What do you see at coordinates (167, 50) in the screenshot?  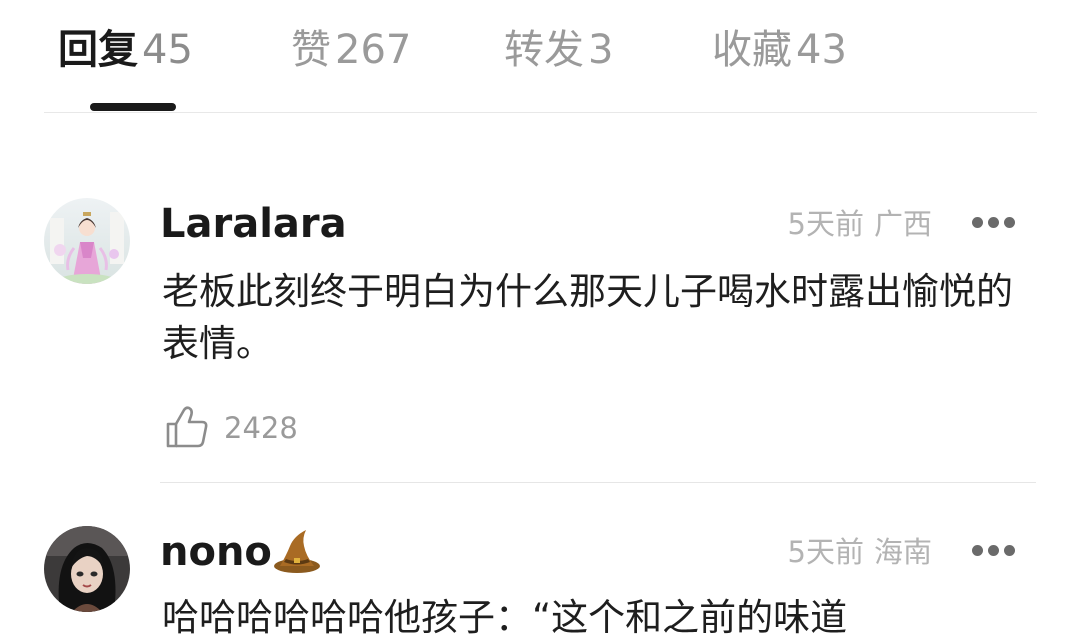 I see `tab-replies-count: 45` at bounding box center [167, 50].